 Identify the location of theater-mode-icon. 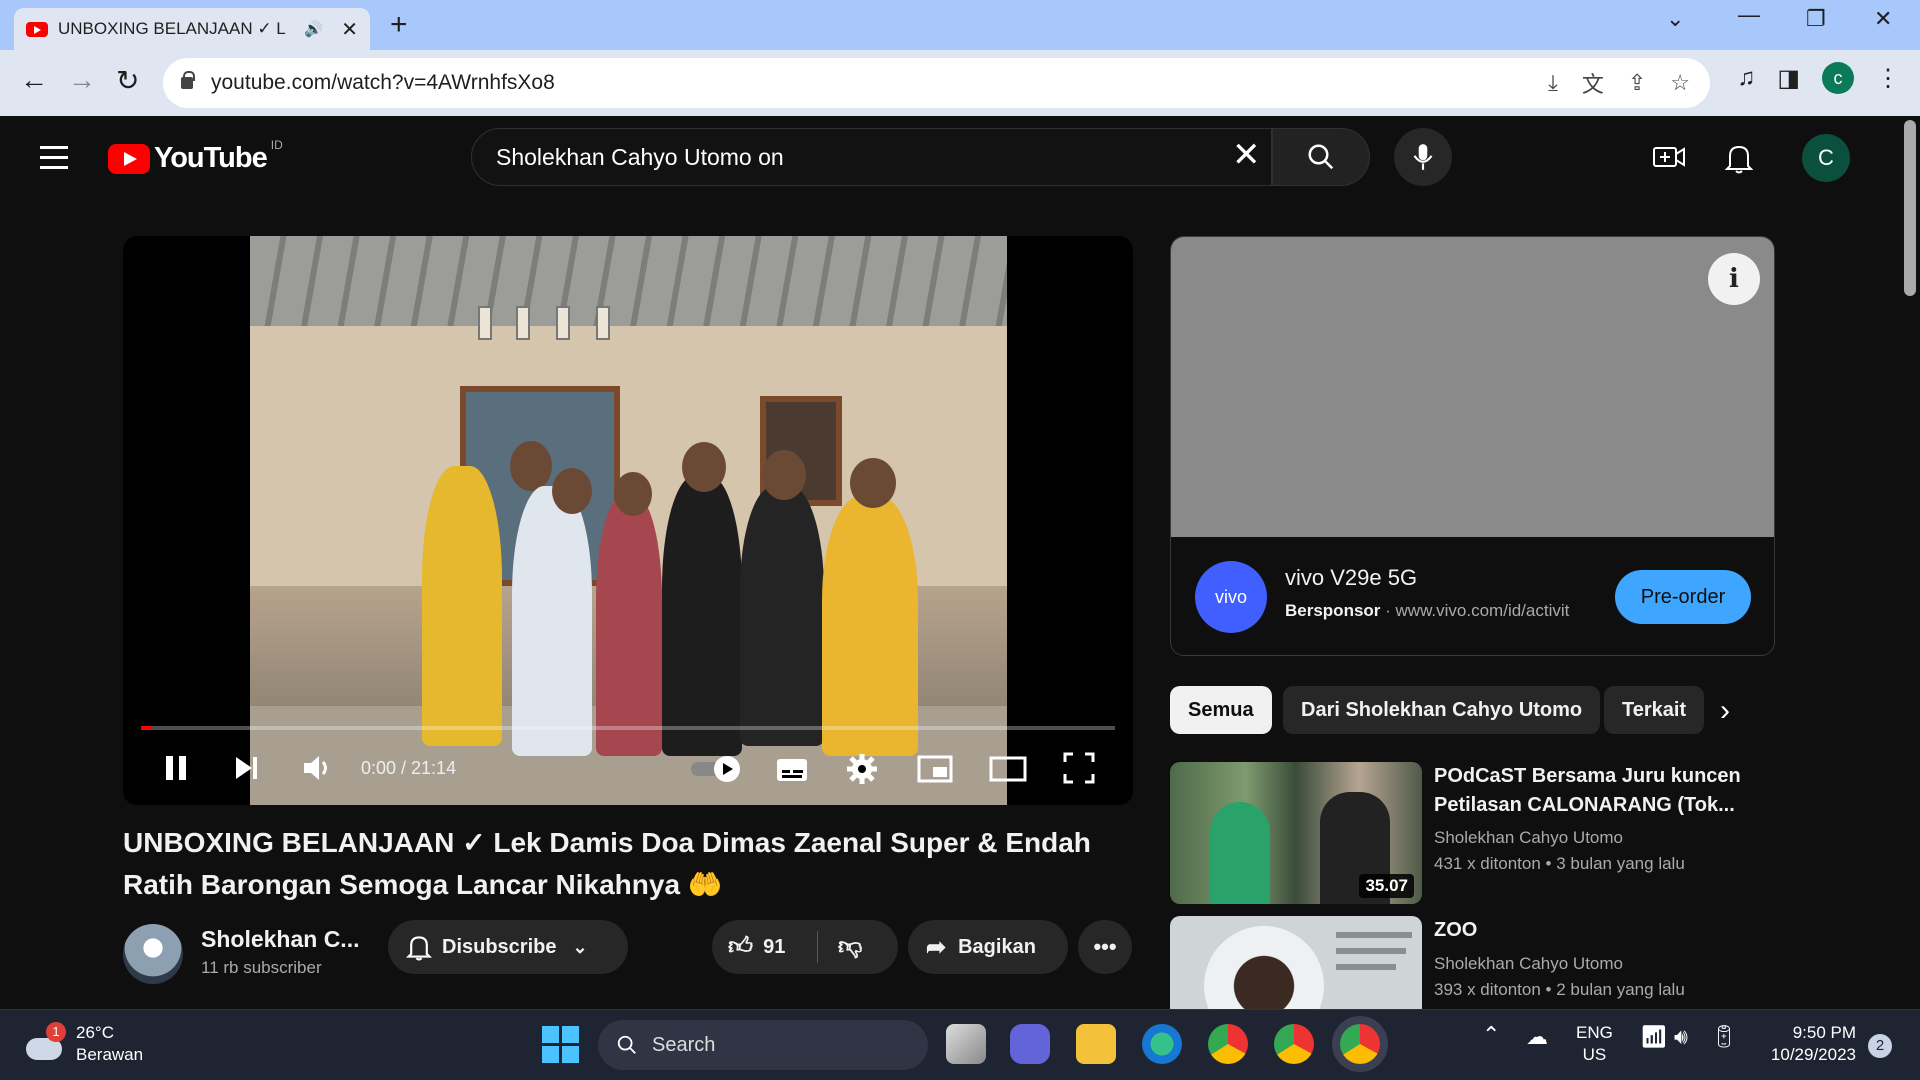
(1008, 769).